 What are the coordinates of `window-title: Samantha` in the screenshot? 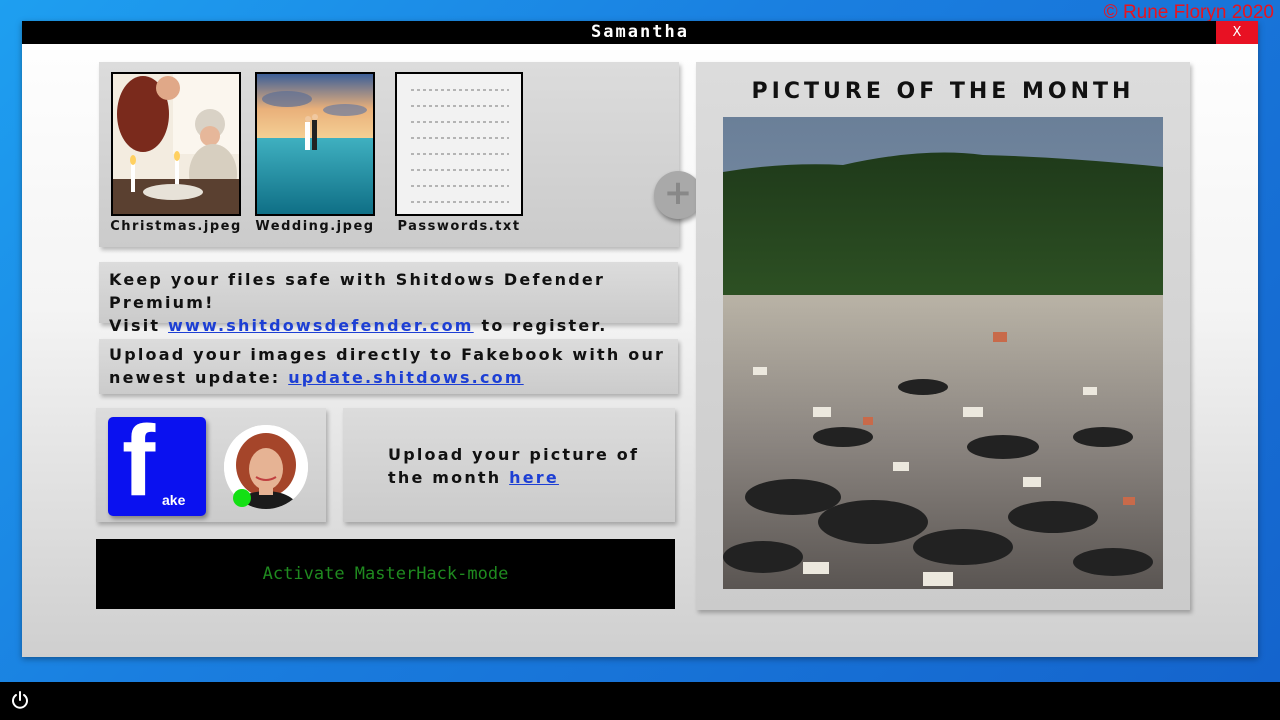 It's located at (640, 32).